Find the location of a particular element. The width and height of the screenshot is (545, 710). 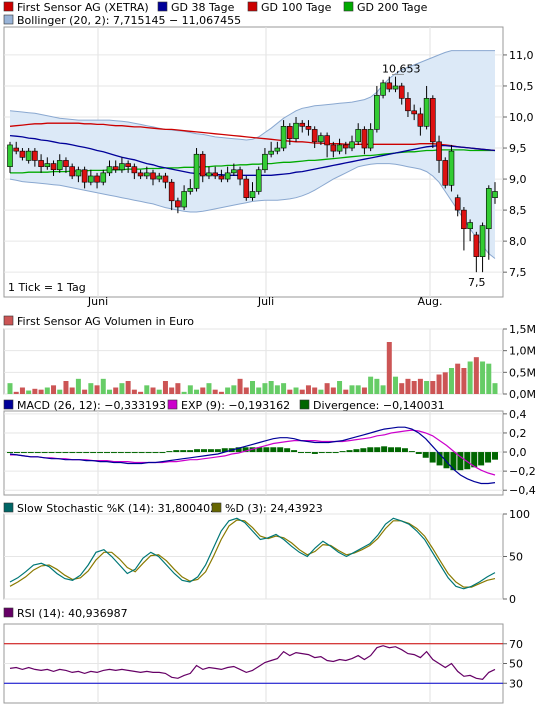

price-legend-label: First Sensor AG (XETRA) is located at coordinates (83, 7).